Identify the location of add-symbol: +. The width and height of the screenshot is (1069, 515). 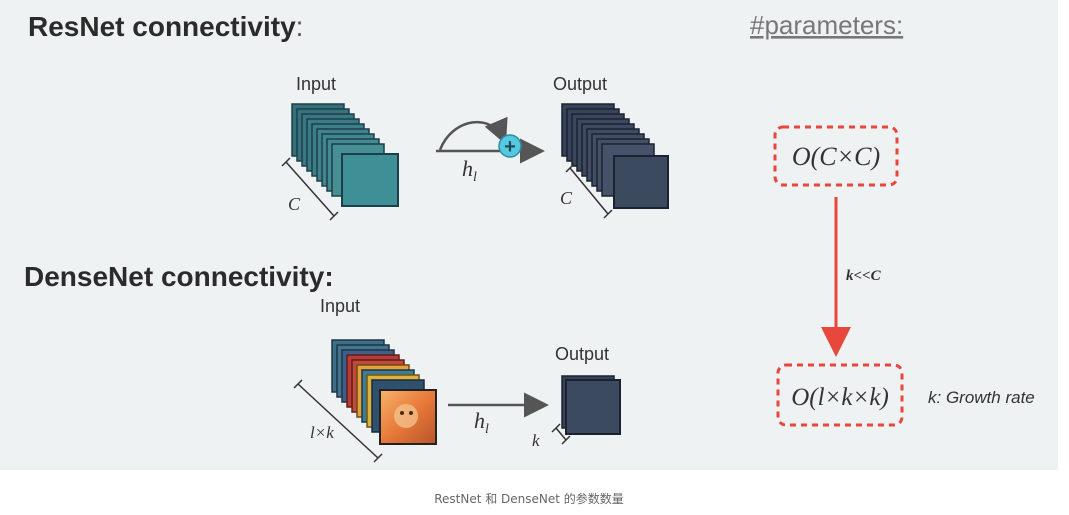
(510, 147).